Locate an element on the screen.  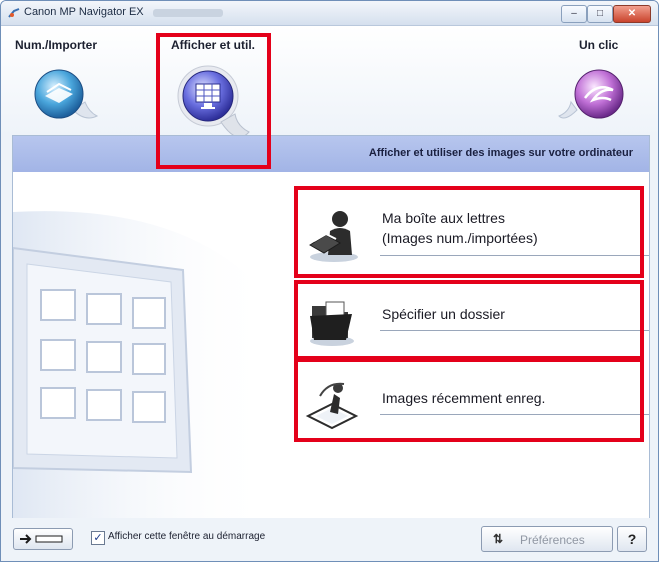
title-bar: Canon MP Navigator EX – □ ✕ is located at coordinates (329, 13).